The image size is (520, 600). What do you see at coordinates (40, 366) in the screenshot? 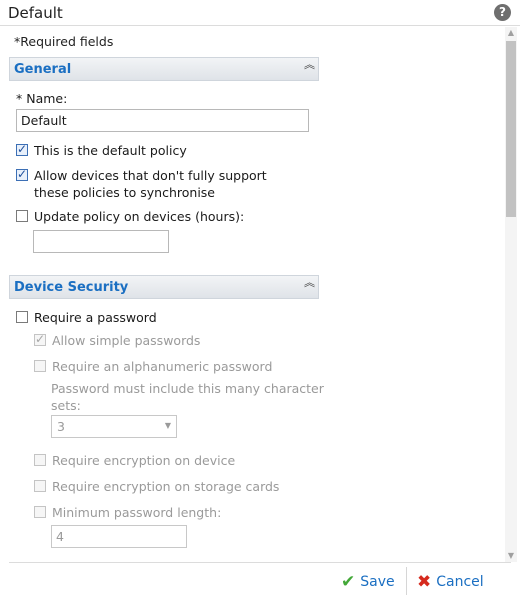
I see `require-alnum-checkbox` at bounding box center [40, 366].